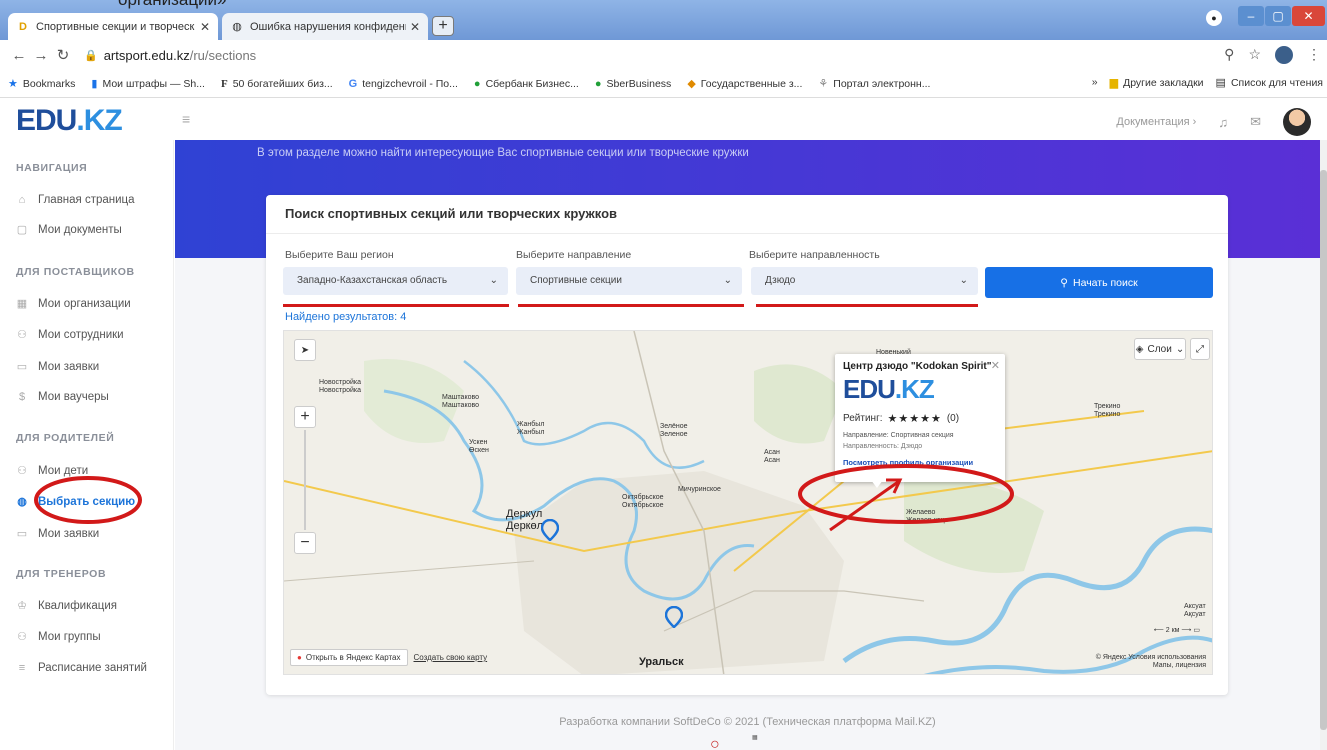 This screenshot has height=750, width=1327. I want to click on minimize-button: –, so click(1251, 16).